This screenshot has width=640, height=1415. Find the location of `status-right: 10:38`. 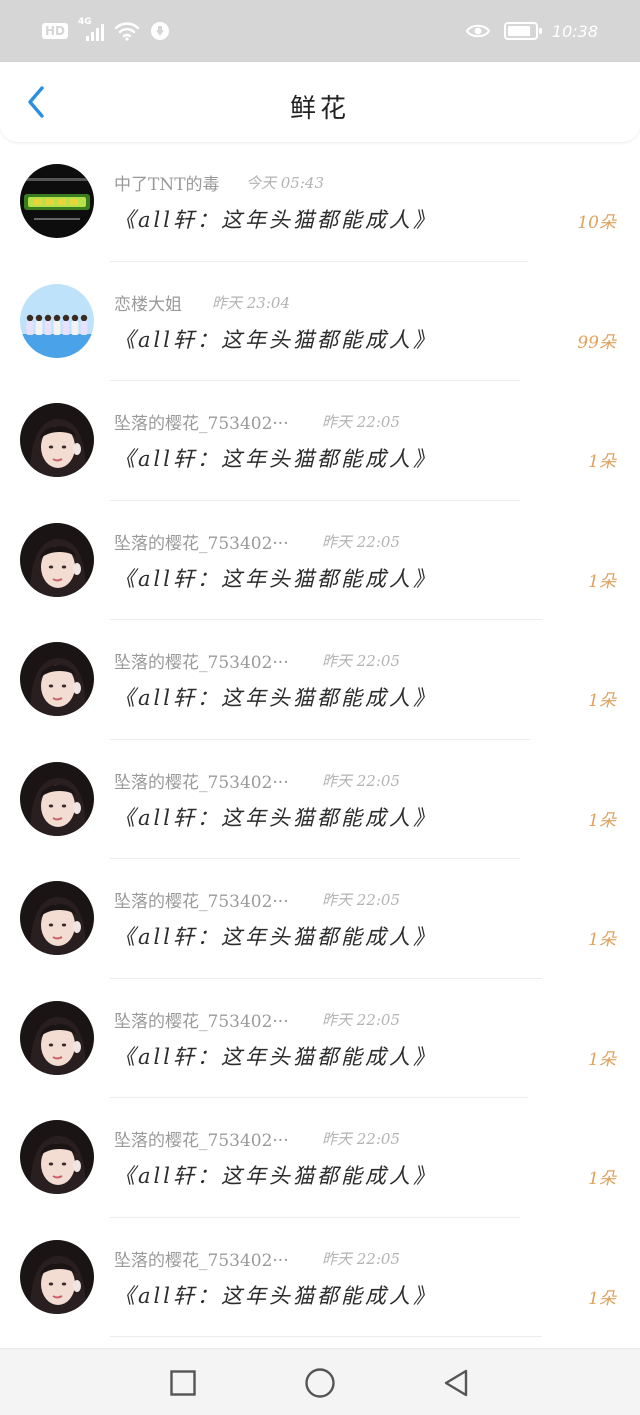

status-right: 10:38 is located at coordinates (531, 31).